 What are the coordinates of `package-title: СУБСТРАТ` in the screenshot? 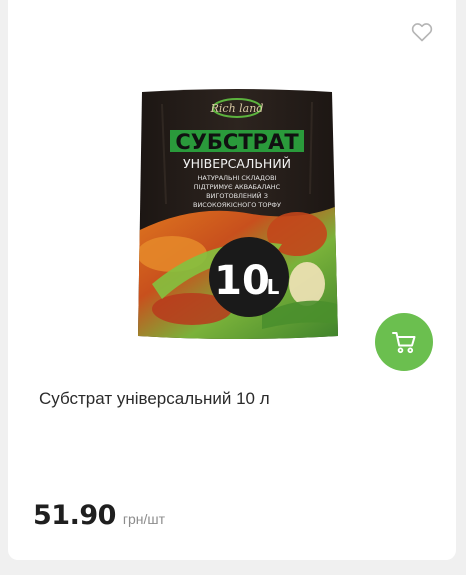 It's located at (237, 142).